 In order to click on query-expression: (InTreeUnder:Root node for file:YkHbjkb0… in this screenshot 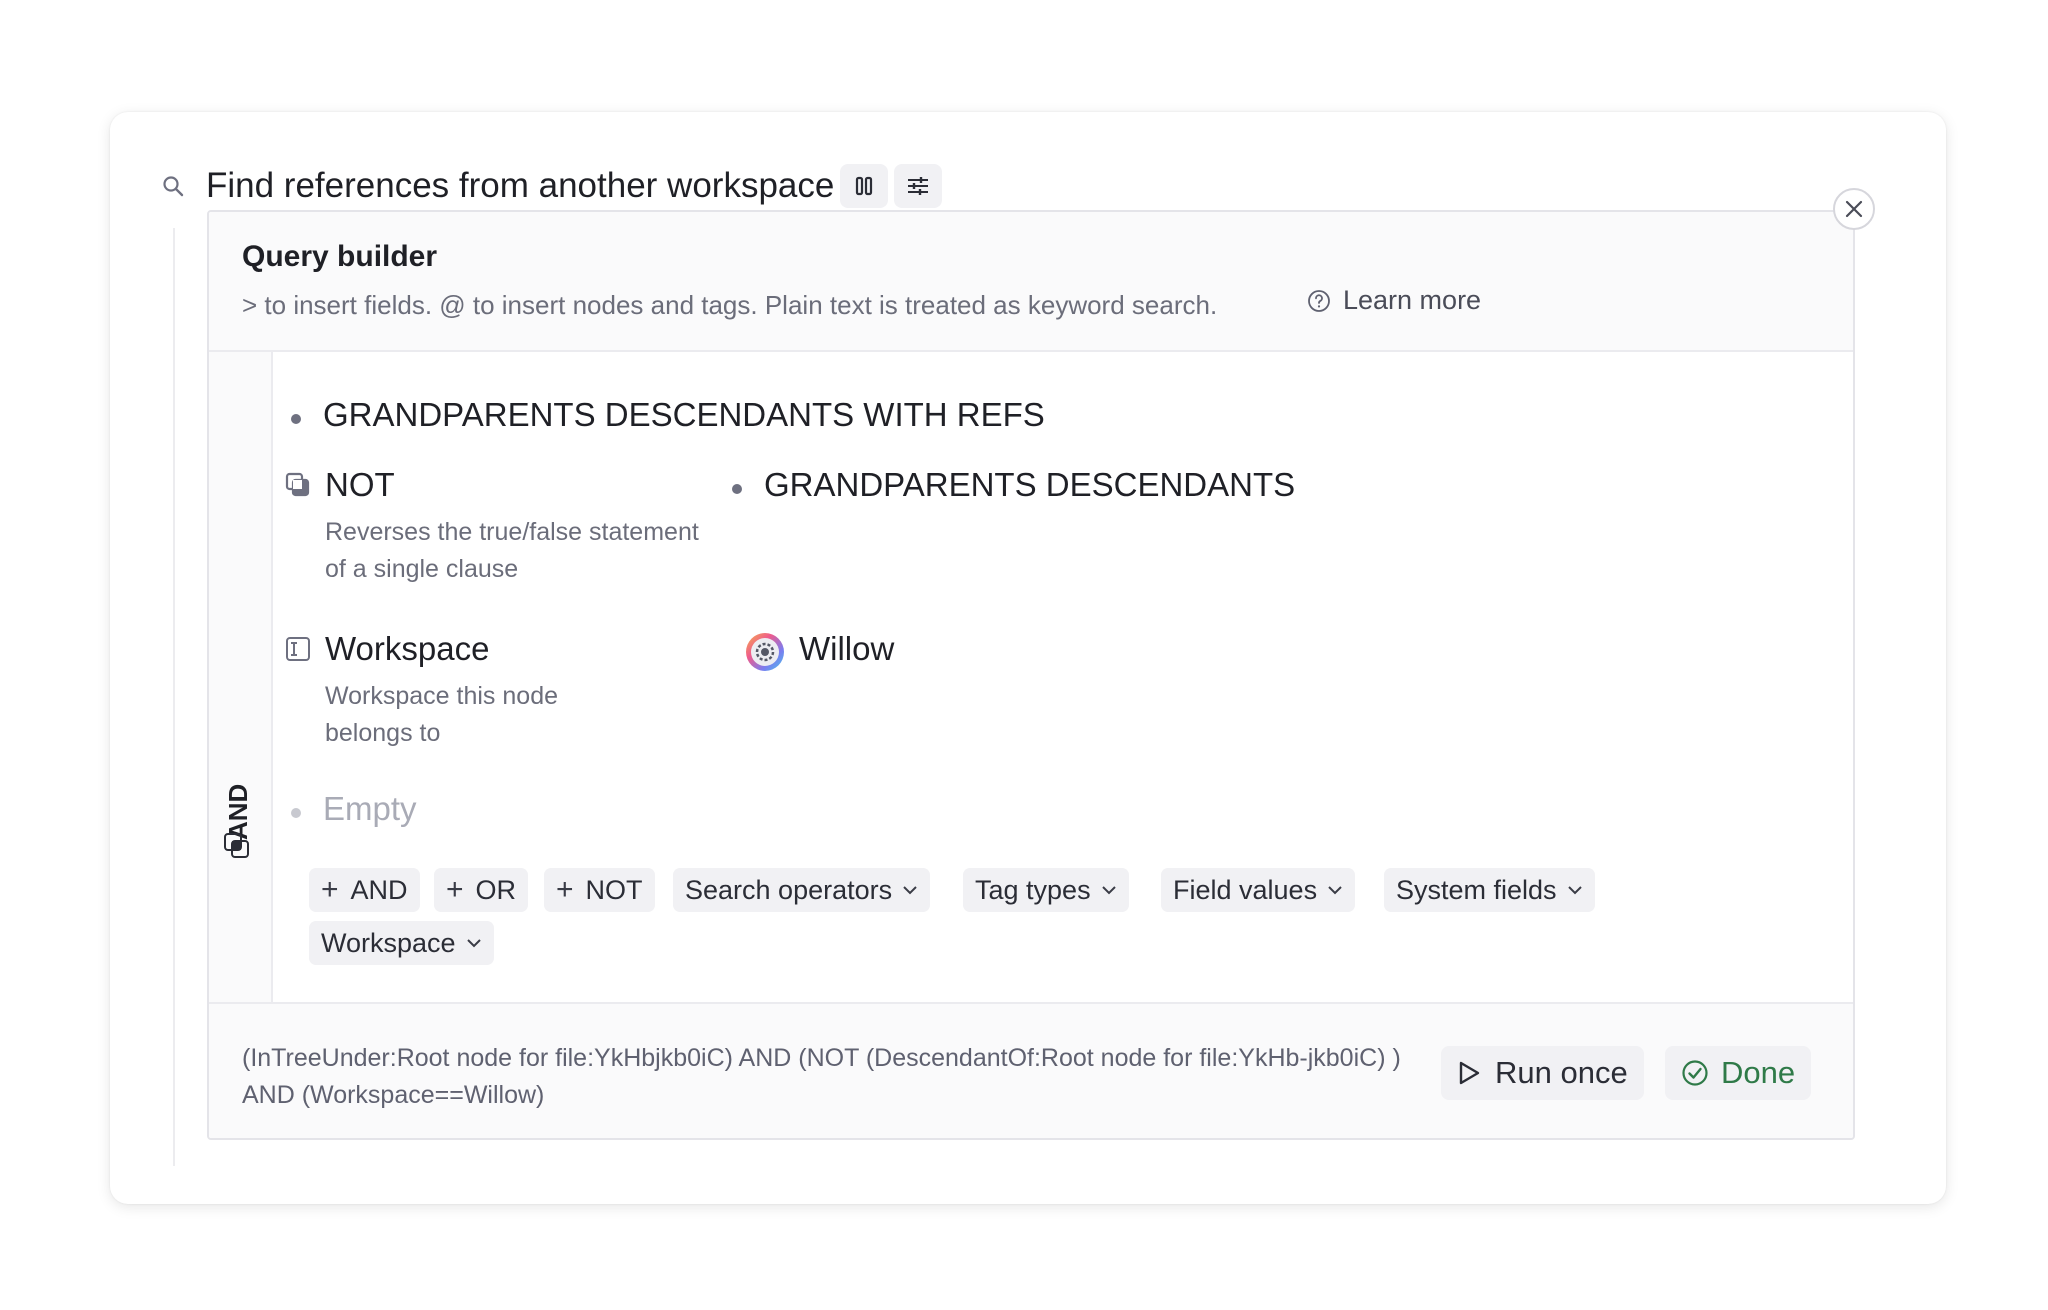, I will do `click(821, 1076)`.